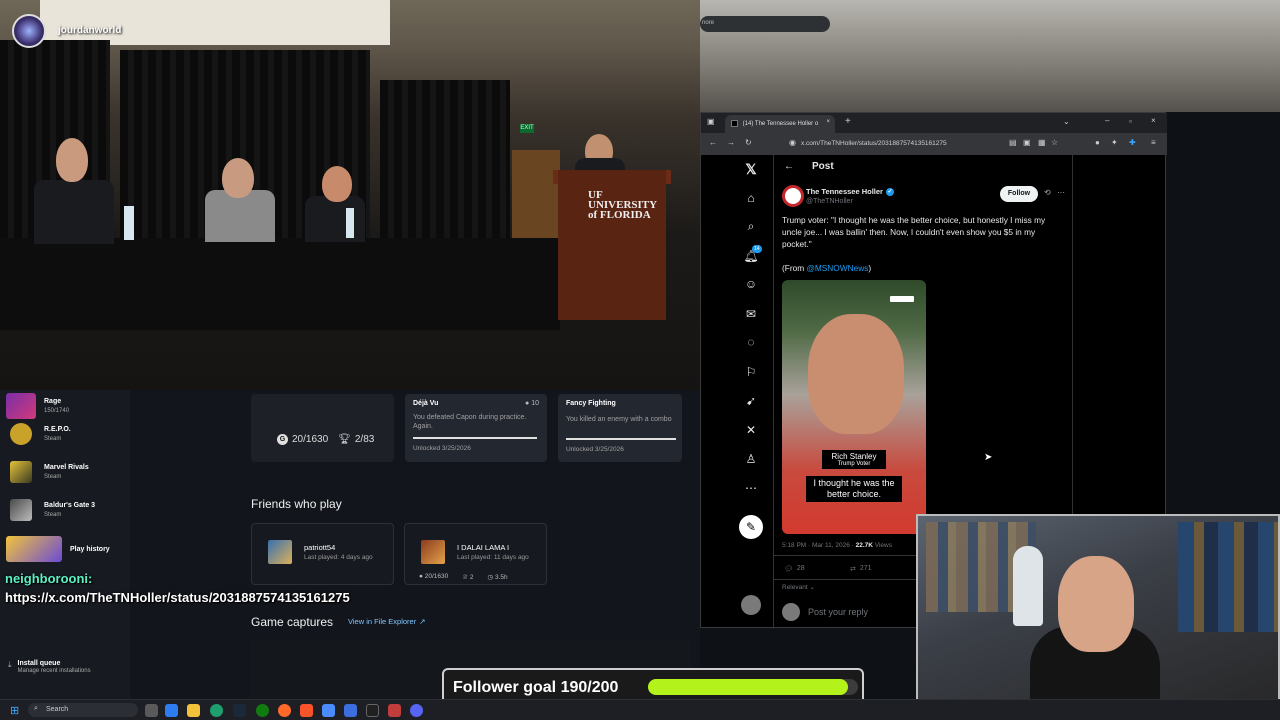 The height and width of the screenshot is (720, 1280). Describe the element at coordinates (800, 568) in the screenshot. I see `reply-count: 28` at that location.